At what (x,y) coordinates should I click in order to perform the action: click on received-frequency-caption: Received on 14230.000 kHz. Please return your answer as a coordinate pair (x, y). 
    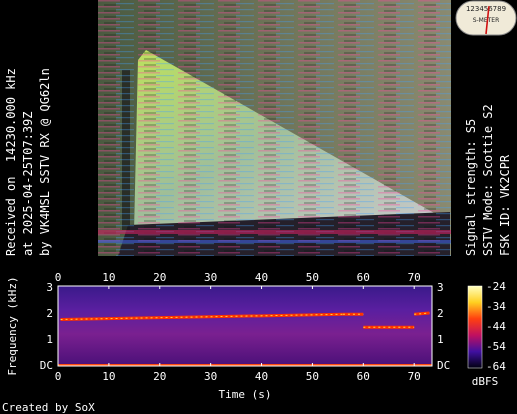
    Looking at the image, I should click on (11, 162).